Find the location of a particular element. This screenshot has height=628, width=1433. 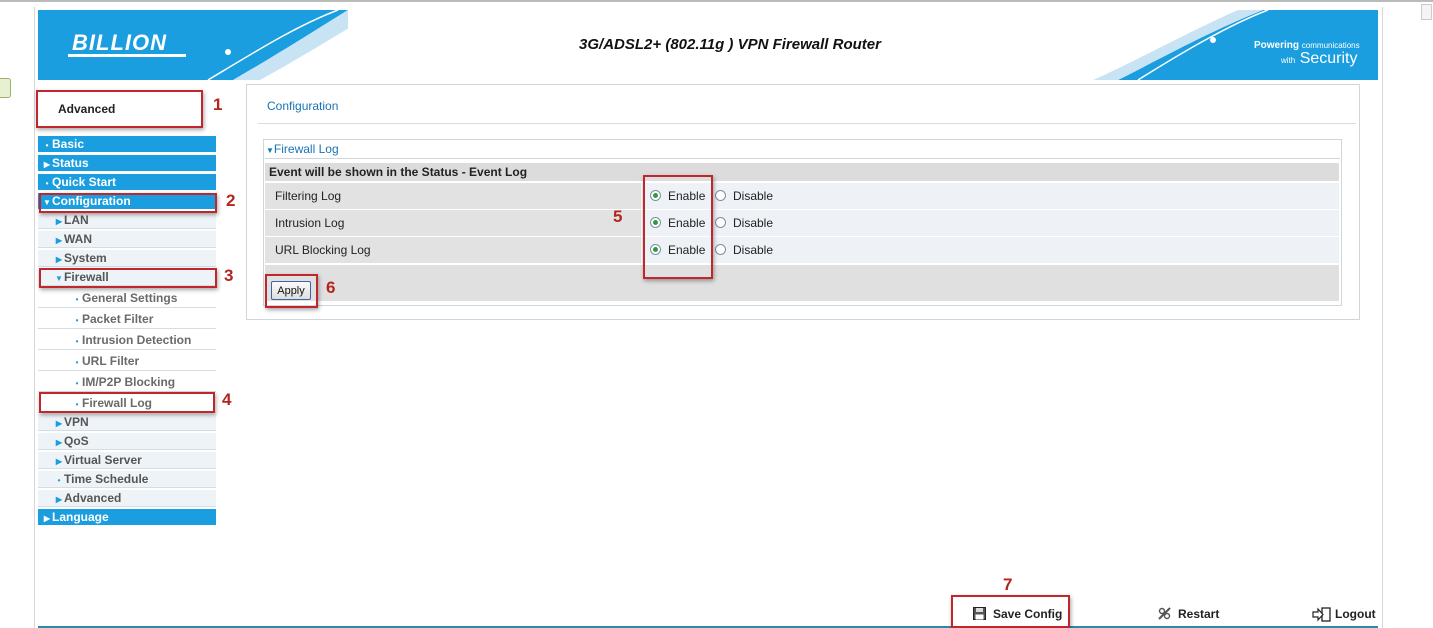

row-url-blocking-log: URL Blocking Log Enable Disable is located at coordinates (802, 250).